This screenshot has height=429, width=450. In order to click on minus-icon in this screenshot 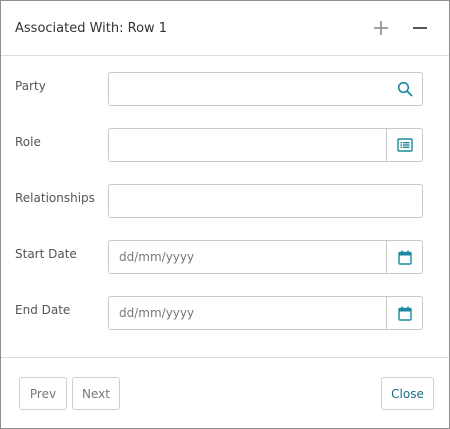, I will do `click(420, 28)`.